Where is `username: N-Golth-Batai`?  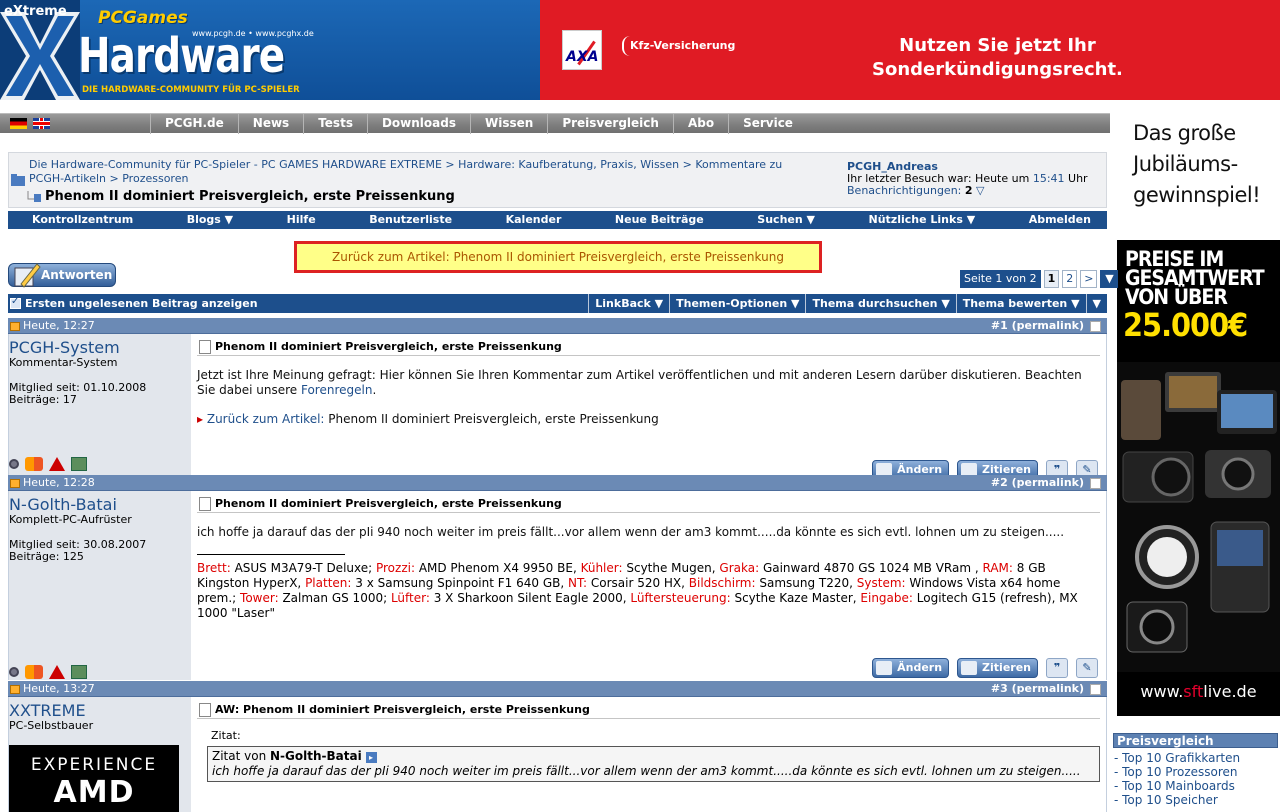 username: N-Golth-Batai is located at coordinates (63, 504).